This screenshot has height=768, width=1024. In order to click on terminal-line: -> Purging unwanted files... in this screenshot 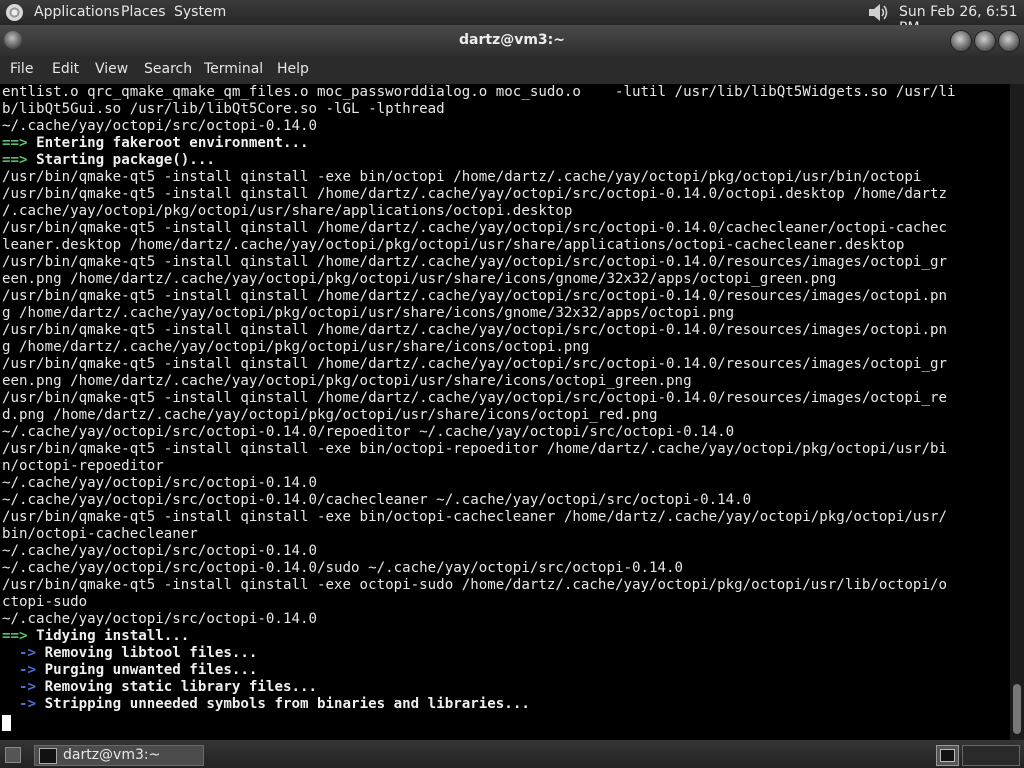, I will do `click(505, 670)`.